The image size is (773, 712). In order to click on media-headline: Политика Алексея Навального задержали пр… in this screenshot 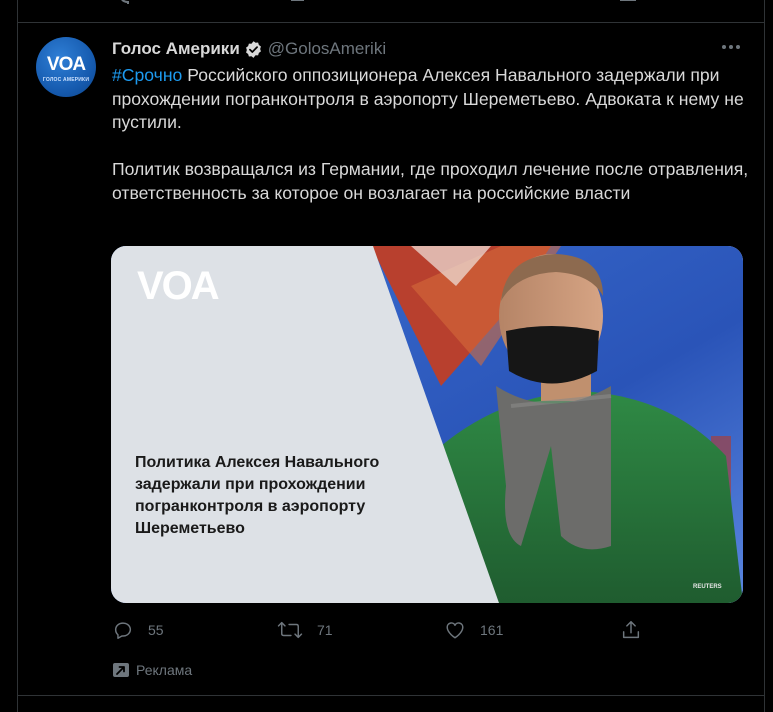, I will do `click(257, 495)`.